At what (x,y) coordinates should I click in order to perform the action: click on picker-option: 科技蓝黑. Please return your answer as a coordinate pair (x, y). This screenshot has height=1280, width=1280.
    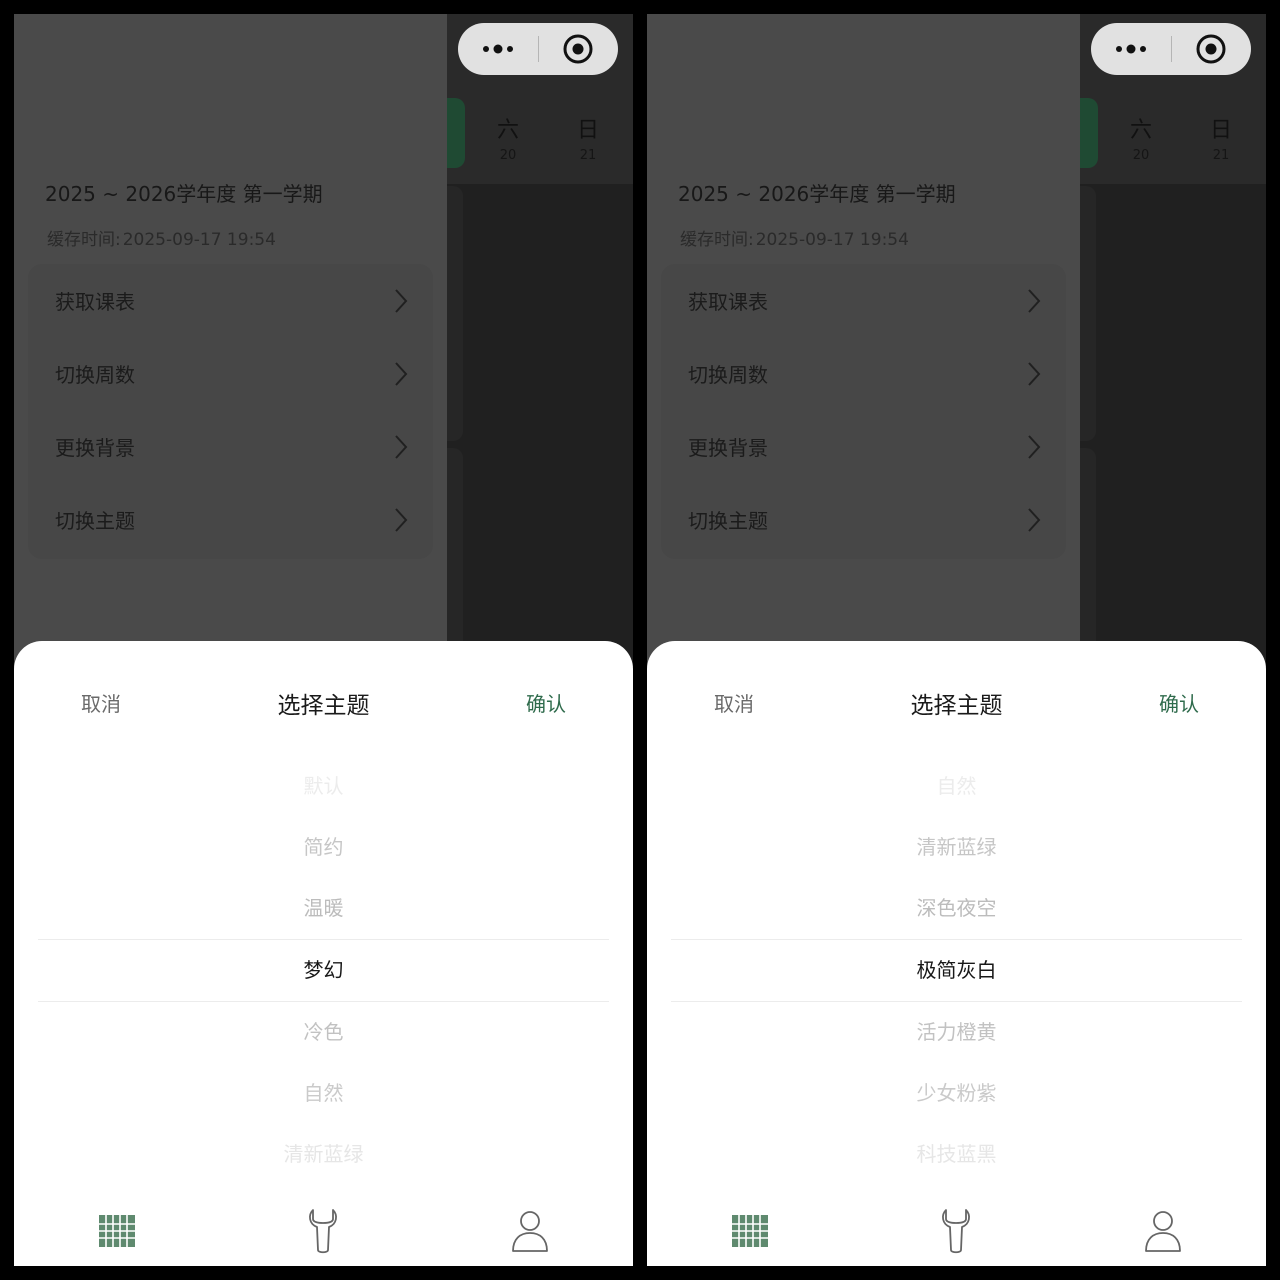
    Looking at the image, I should click on (956, 1154).